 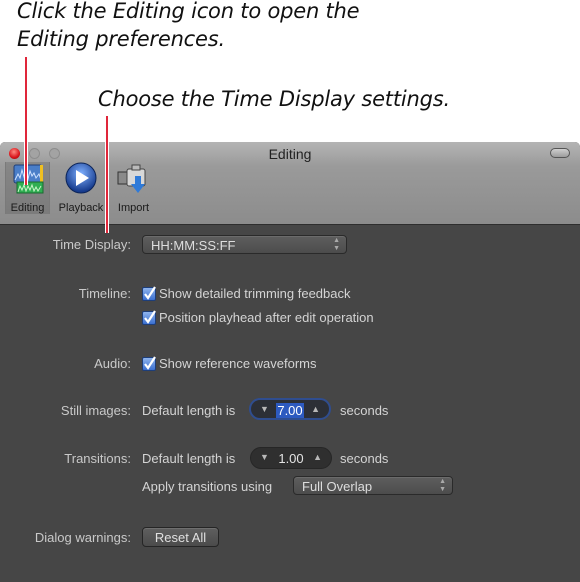 What do you see at coordinates (290, 183) in the screenshot?
I see `titlebar: Editing Editing Playback Import` at bounding box center [290, 183].